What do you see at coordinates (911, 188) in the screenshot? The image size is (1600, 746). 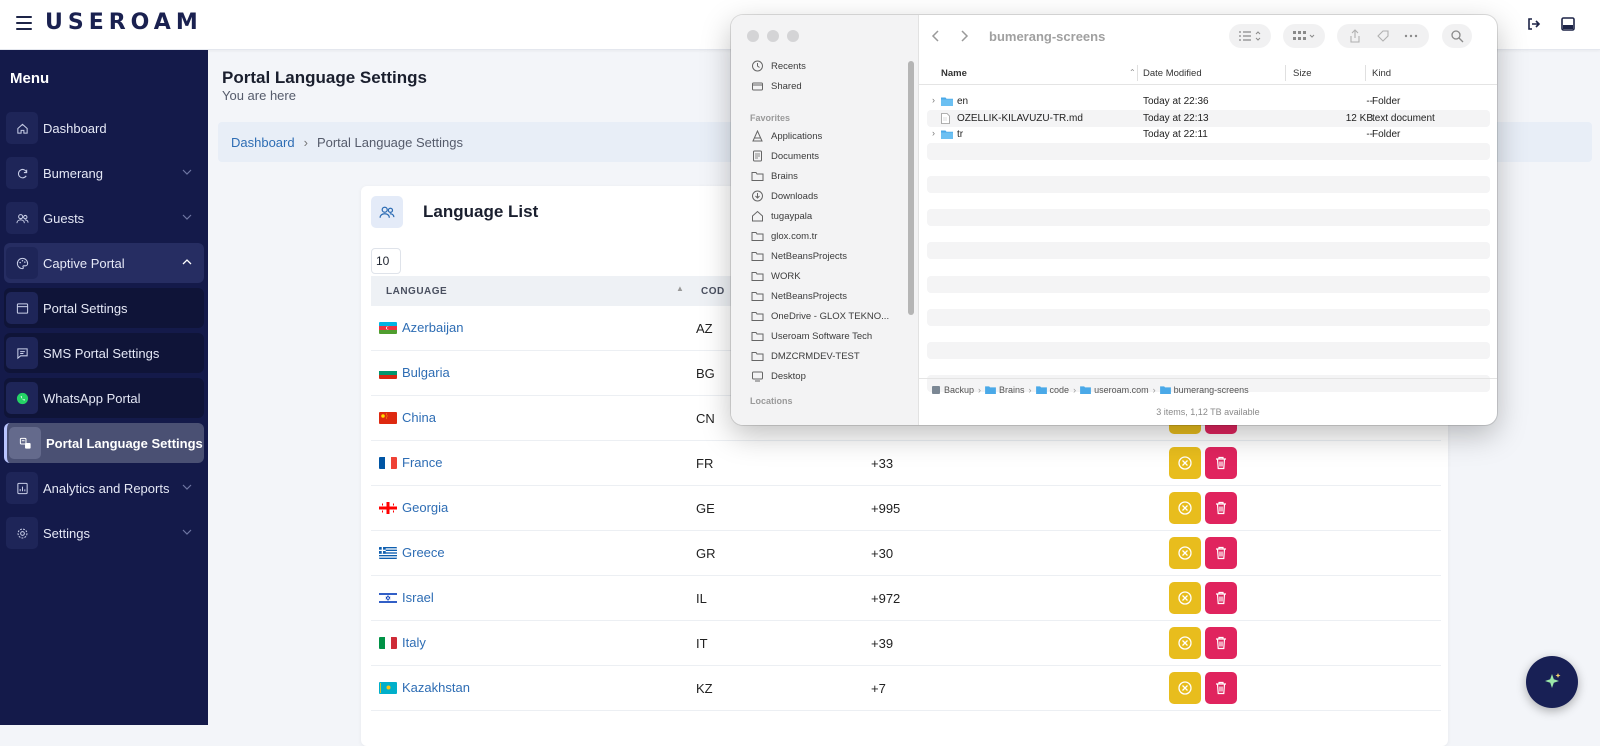 I see `sidebar-scrollbar` at bounding box center [911, 188].